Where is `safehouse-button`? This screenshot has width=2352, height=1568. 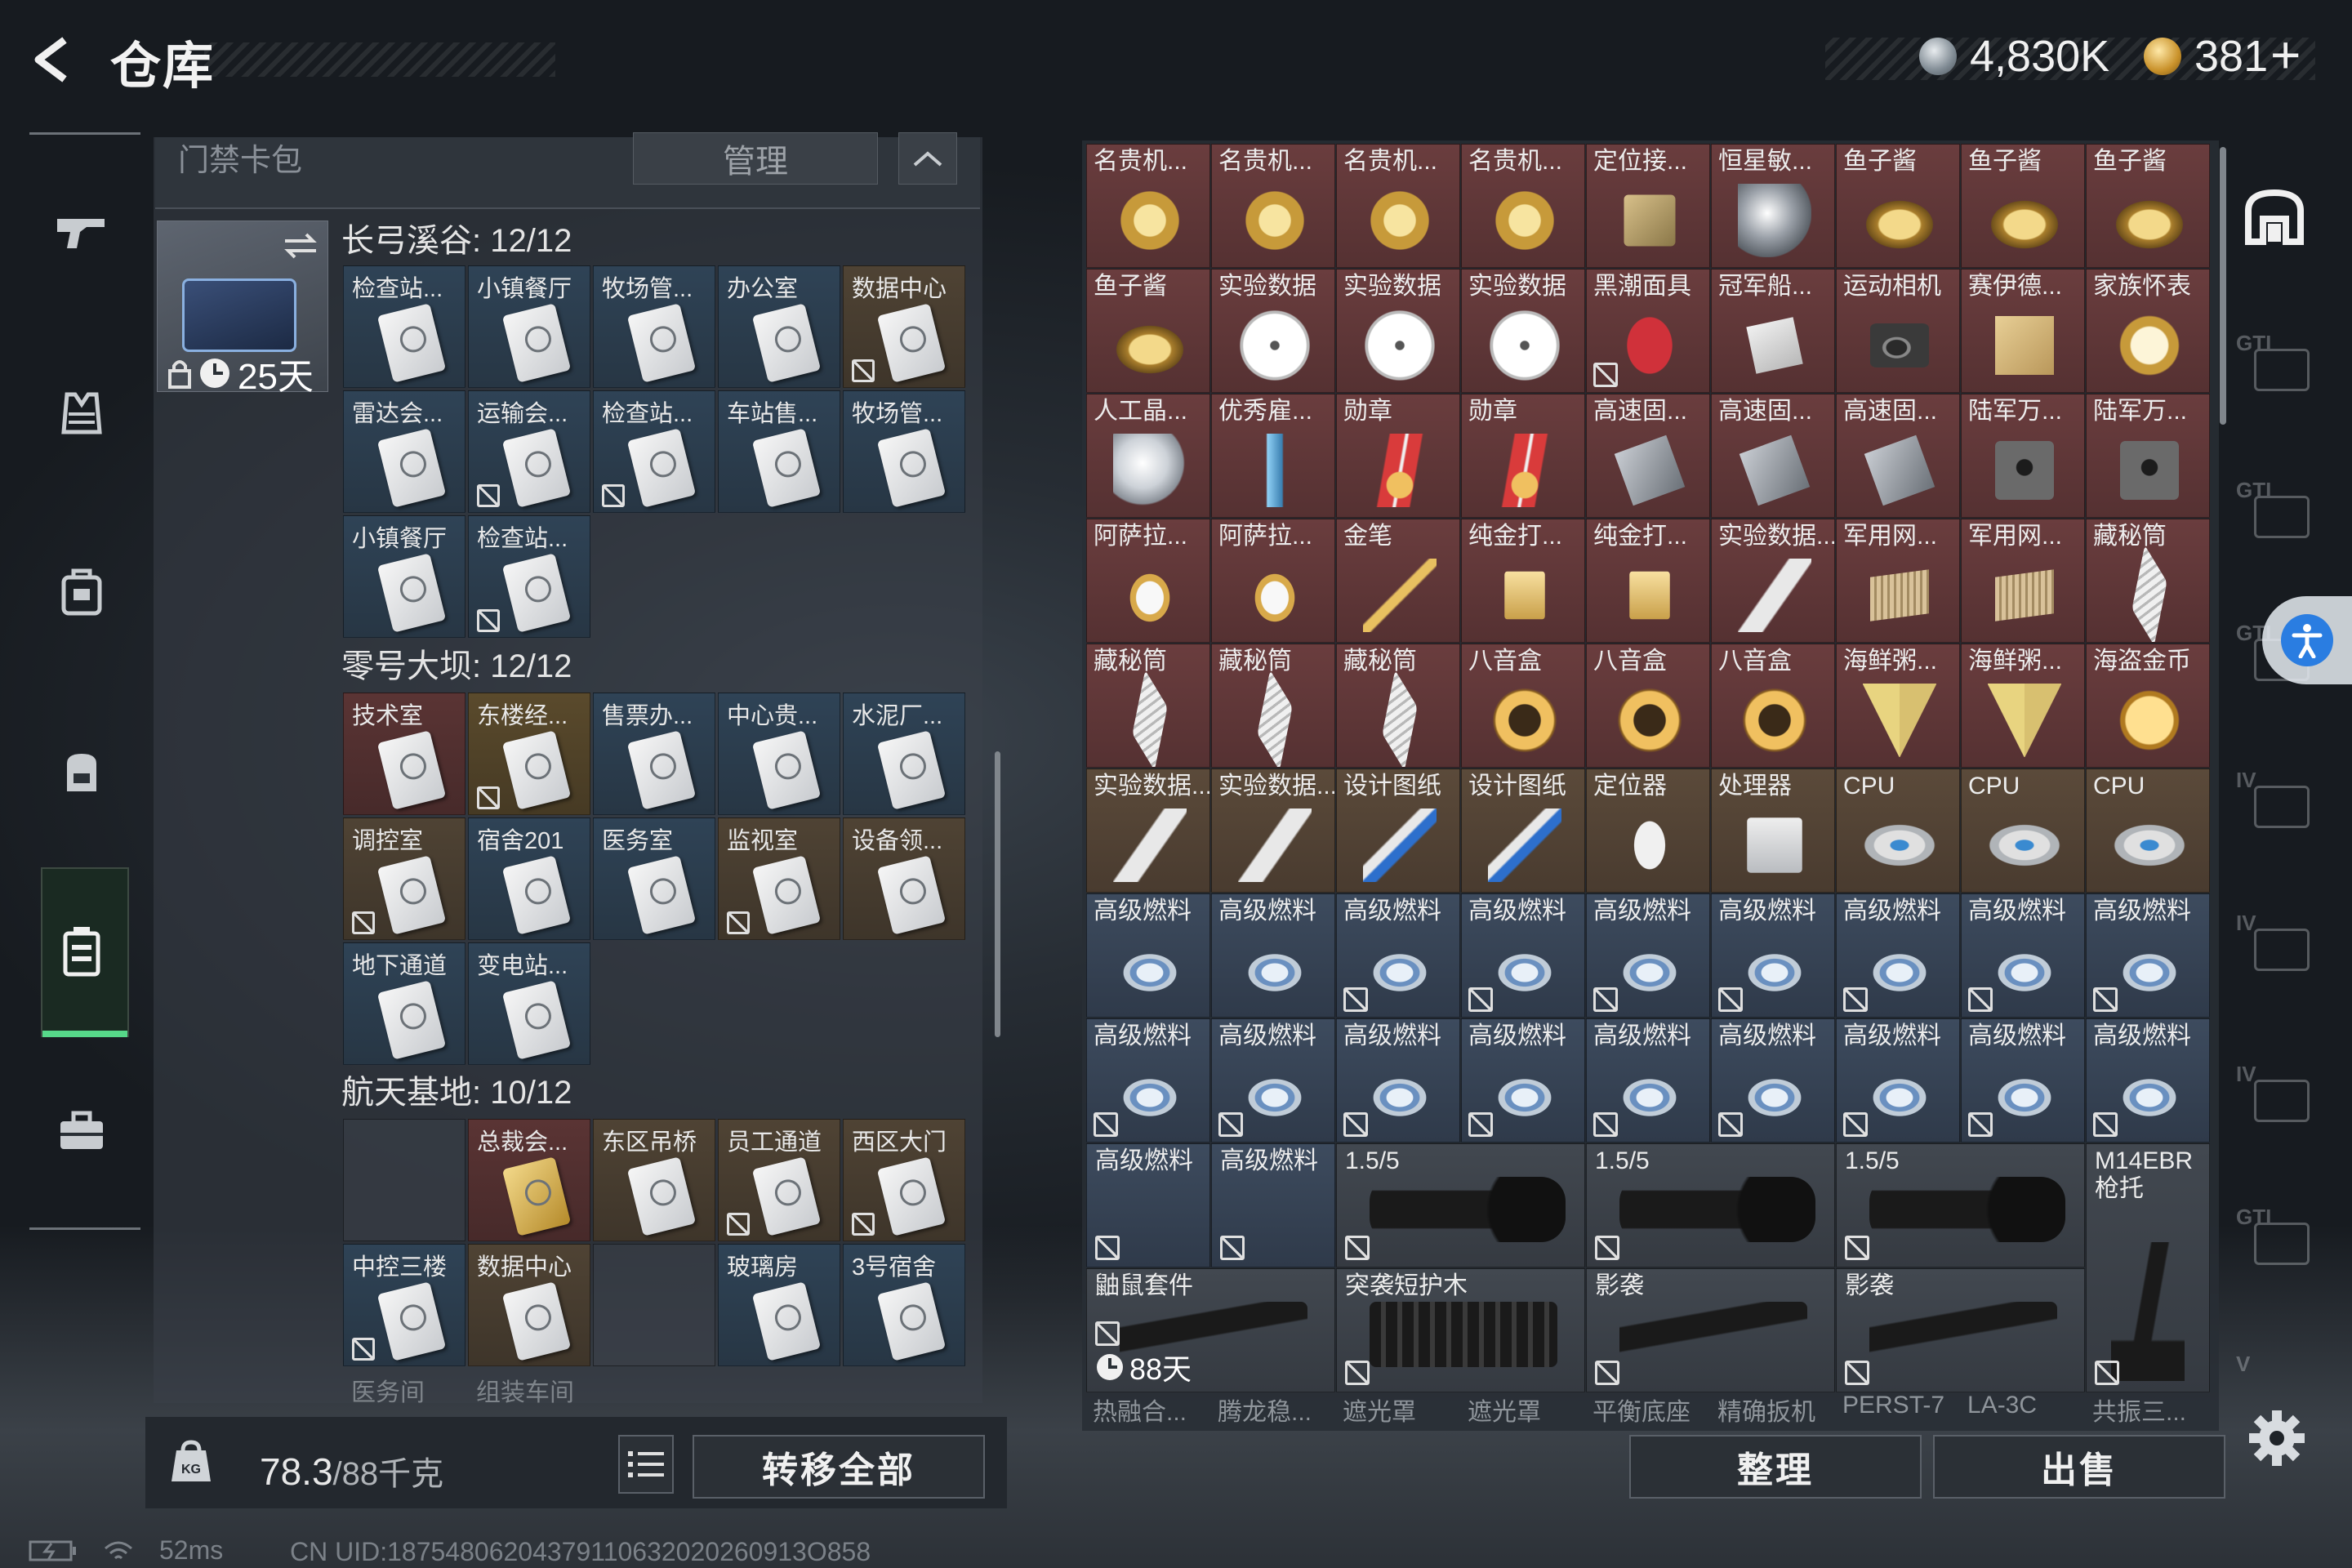 safehouse-button is located at coordinates (2274, 217).